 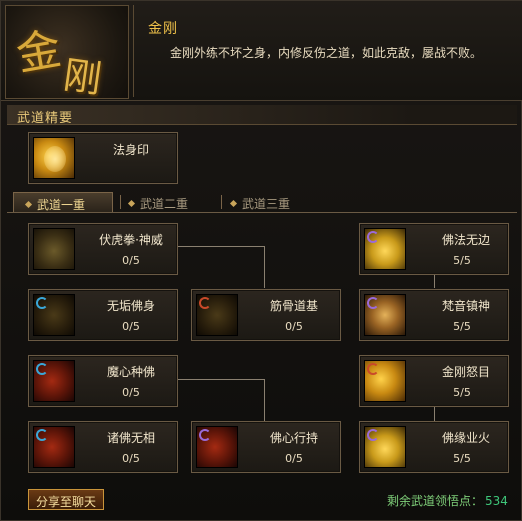 What do you see at coordinates (326, 53) in the screenshot?
I see `class-description: 金刚外练不坏之身，内修反伤之道，如此克敌，屡战不败。` at bounding box center [326, 53].